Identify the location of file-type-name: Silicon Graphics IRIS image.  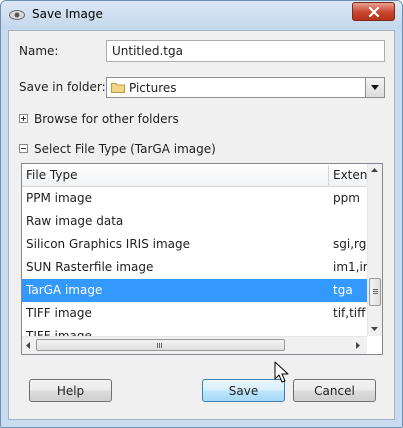
(108, 244).